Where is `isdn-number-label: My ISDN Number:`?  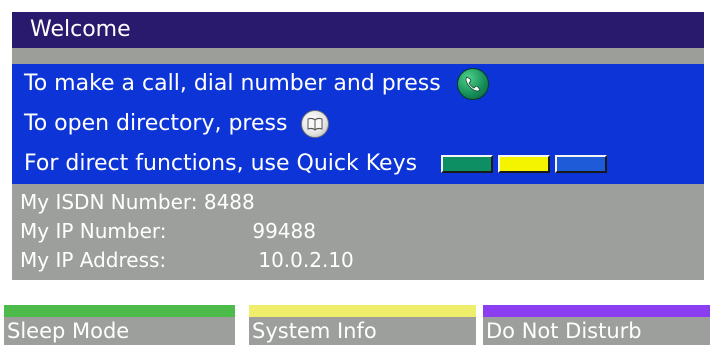
isdn-number-label: My ISDN Number: is located at coordinates (109, 202).